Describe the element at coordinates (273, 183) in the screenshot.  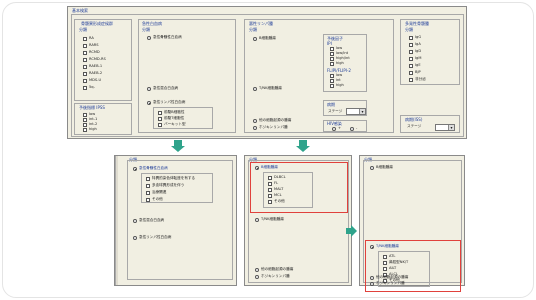
I see `panel2-fl: FL` at that location.